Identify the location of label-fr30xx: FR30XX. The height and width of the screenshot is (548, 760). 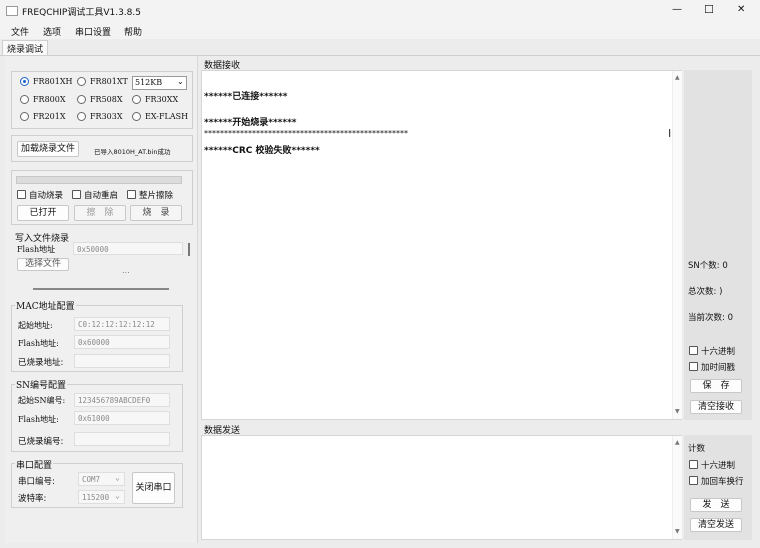
(162, 99).